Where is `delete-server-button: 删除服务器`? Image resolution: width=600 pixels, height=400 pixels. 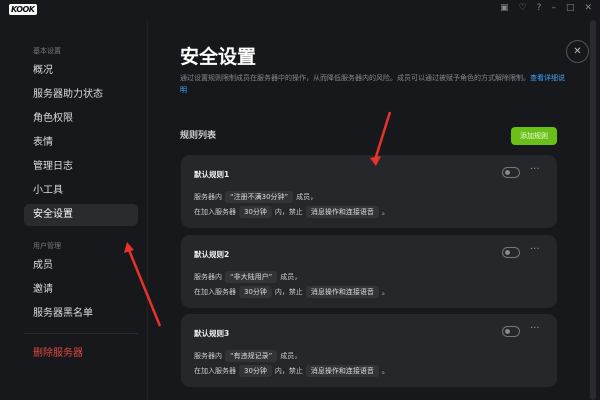
delete-server-button: 删除服务器 is located at coordinates (81, 354).